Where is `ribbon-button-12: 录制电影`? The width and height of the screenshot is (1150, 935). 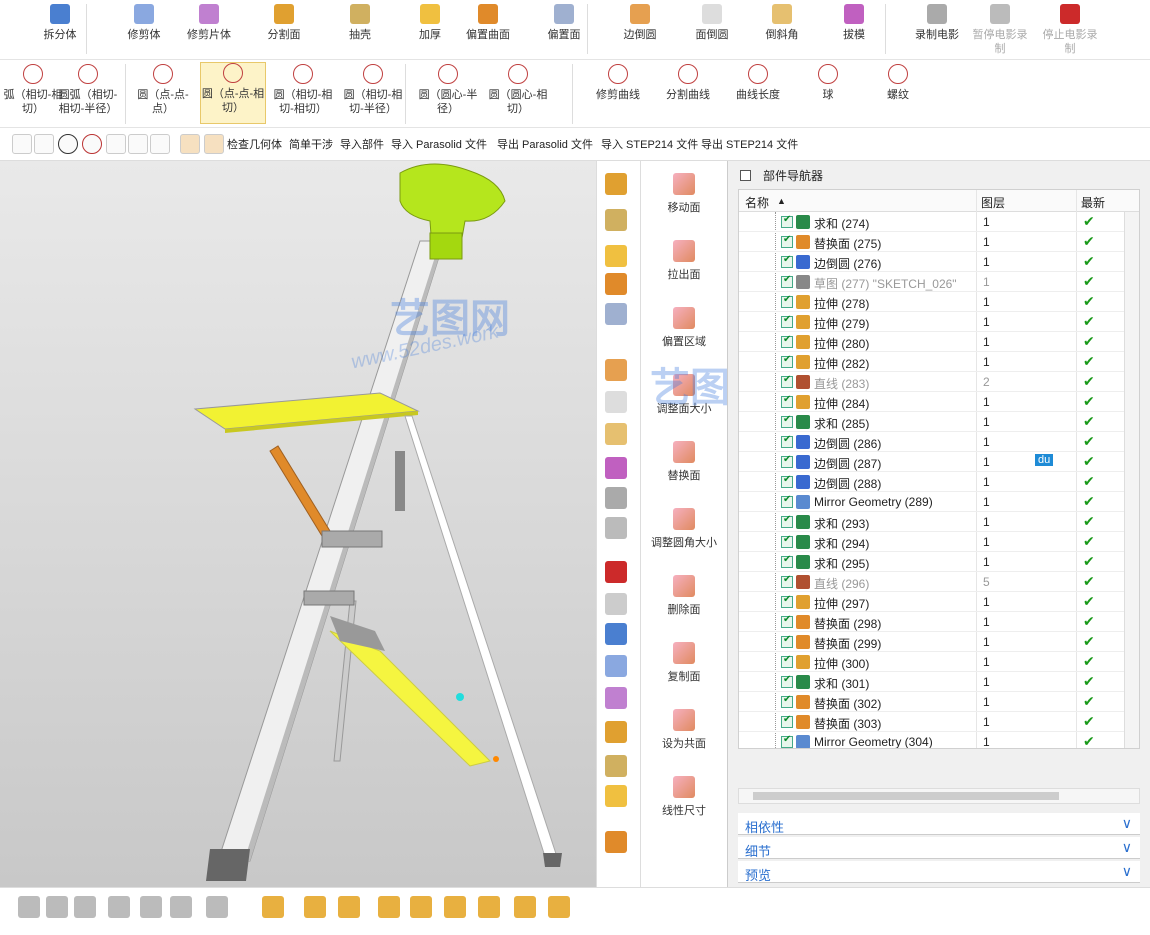 ribbon-button-12: 录制电影 is located at coordinates (937, 23).